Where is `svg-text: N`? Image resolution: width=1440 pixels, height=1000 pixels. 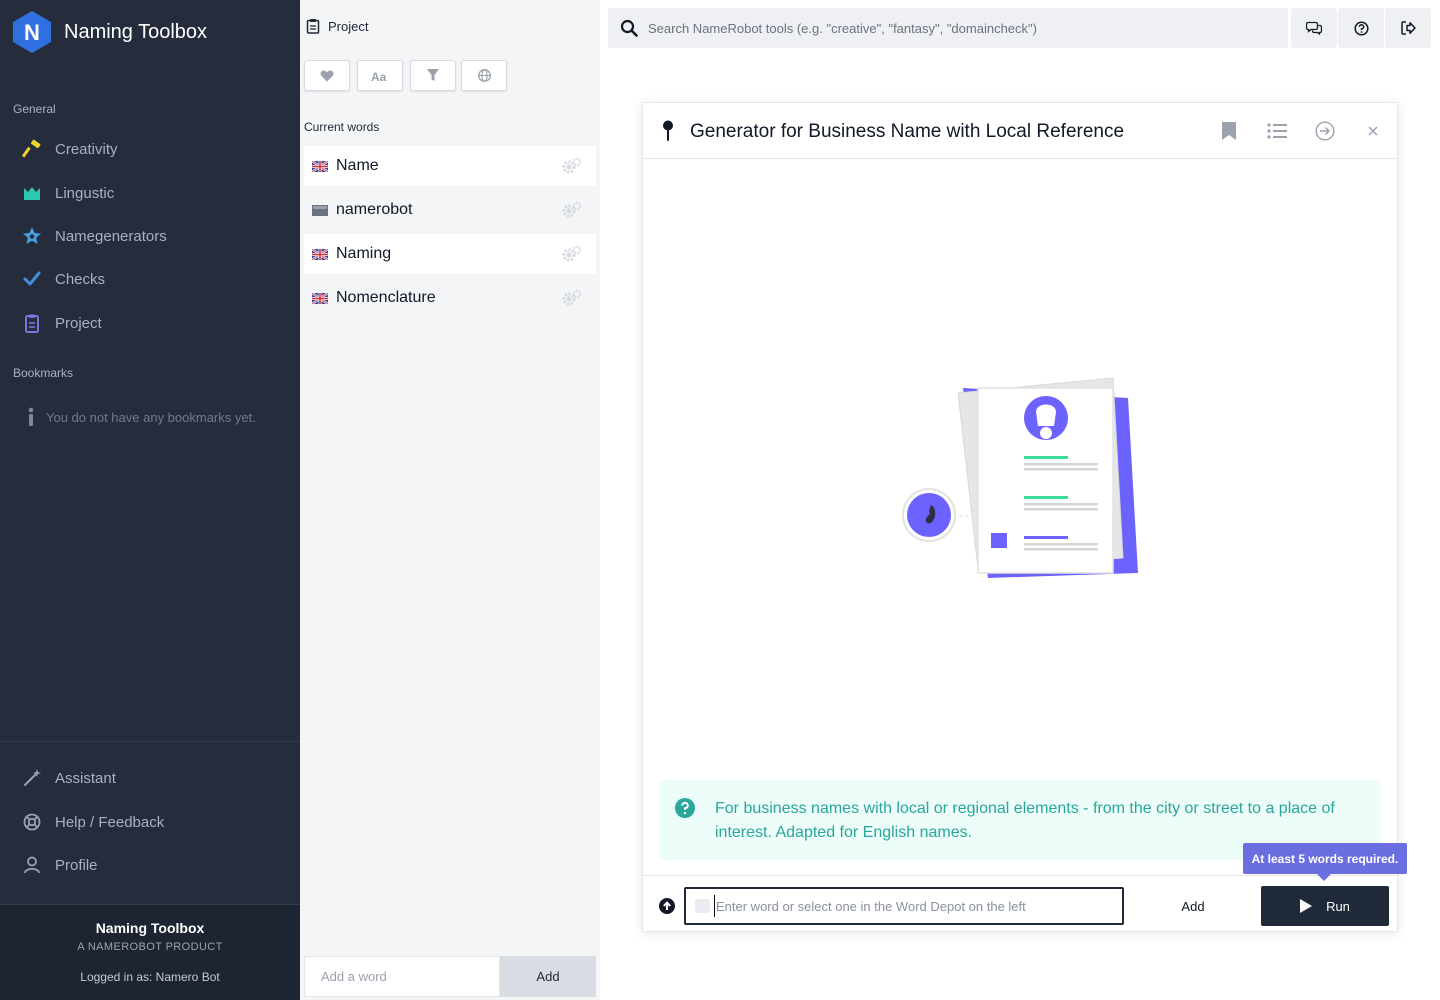
svg-text: N is located at coordinates (32, 32).